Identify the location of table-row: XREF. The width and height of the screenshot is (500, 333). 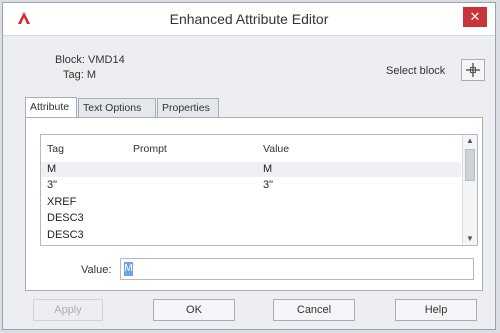
(251, 202).